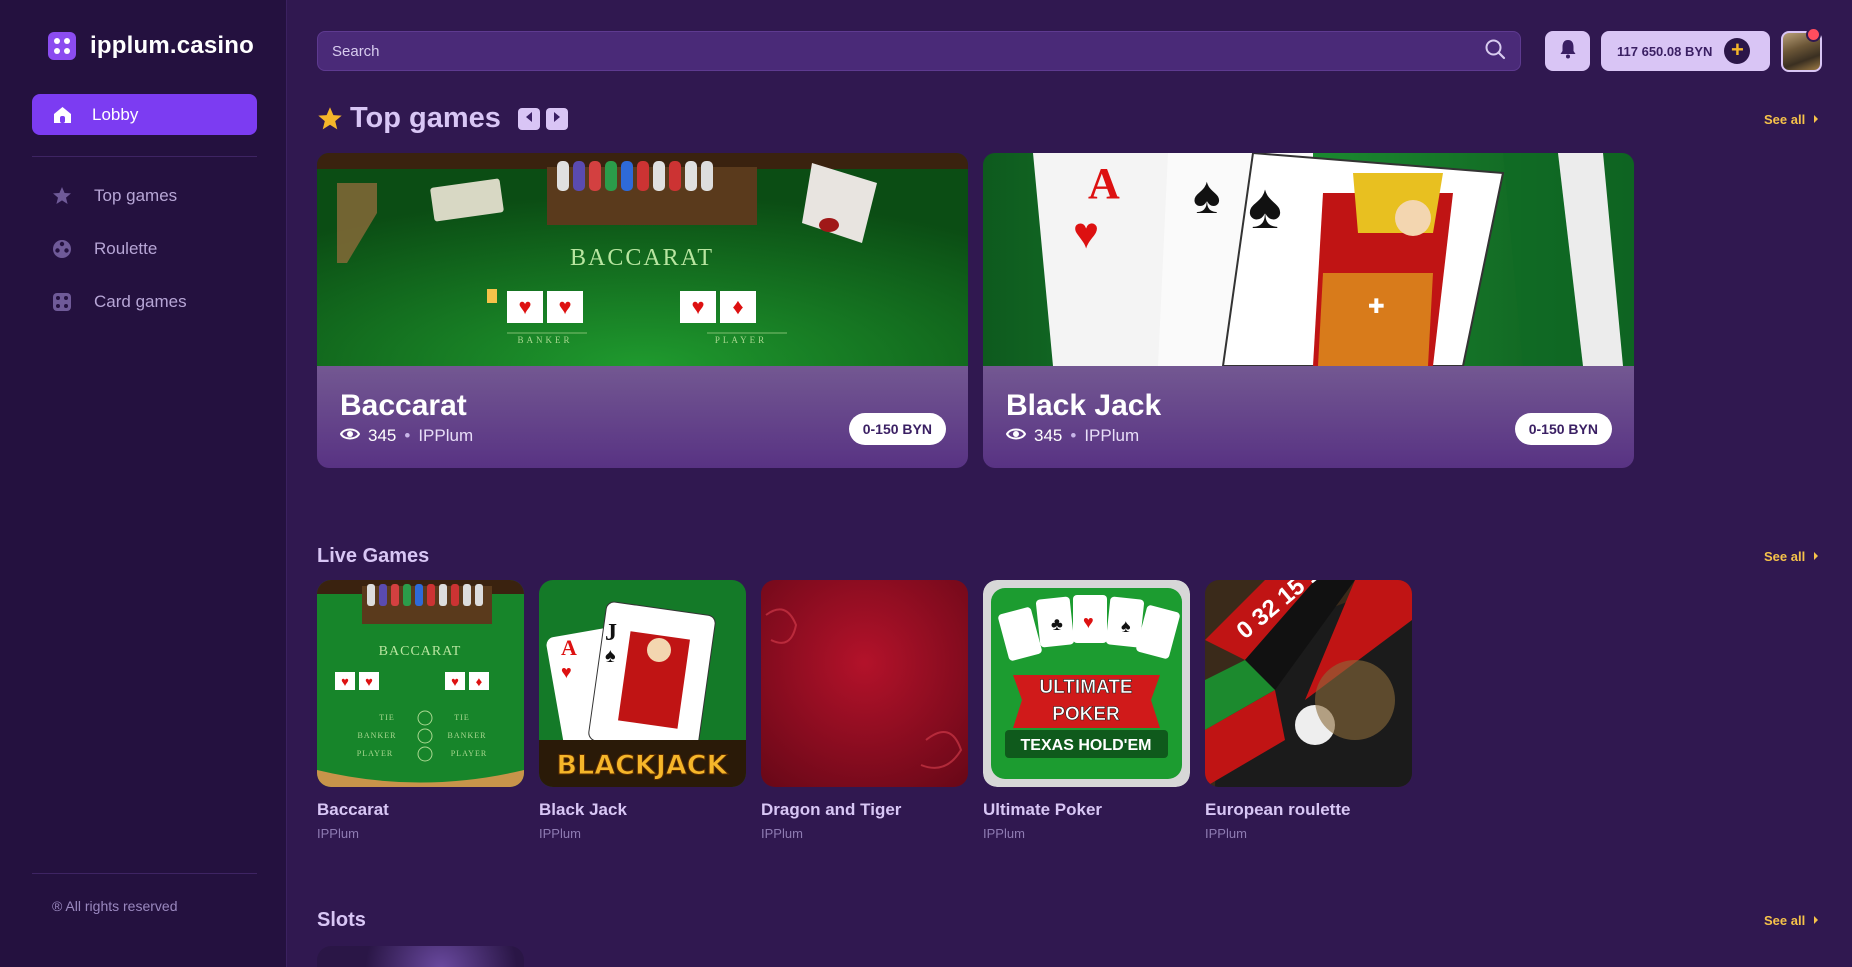 The image size is (1852, 967). Describe the element at coordinates (1042, 810) in the screenshot. I see `live-game-name: Ultimate Poker` at that location.